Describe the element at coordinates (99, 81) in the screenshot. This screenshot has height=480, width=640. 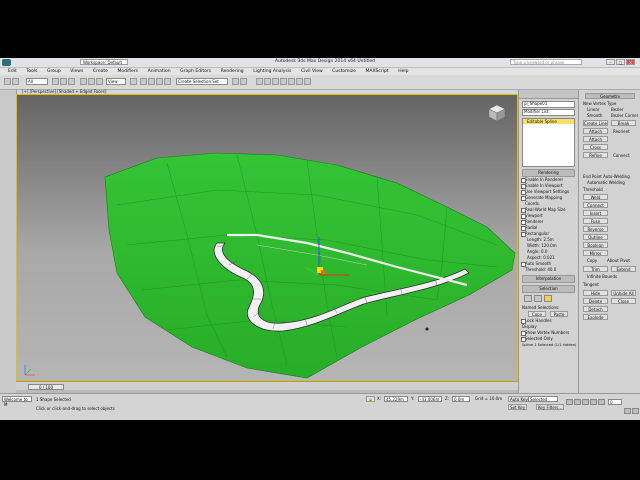
I see `scale-icon` at that location.